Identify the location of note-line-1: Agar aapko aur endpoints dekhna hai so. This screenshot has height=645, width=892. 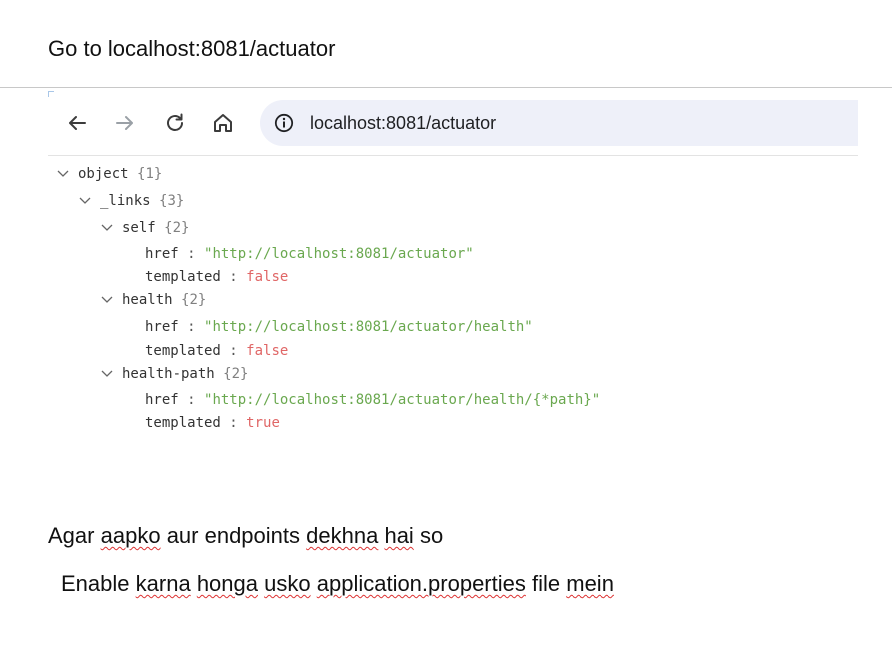
(245, 536).